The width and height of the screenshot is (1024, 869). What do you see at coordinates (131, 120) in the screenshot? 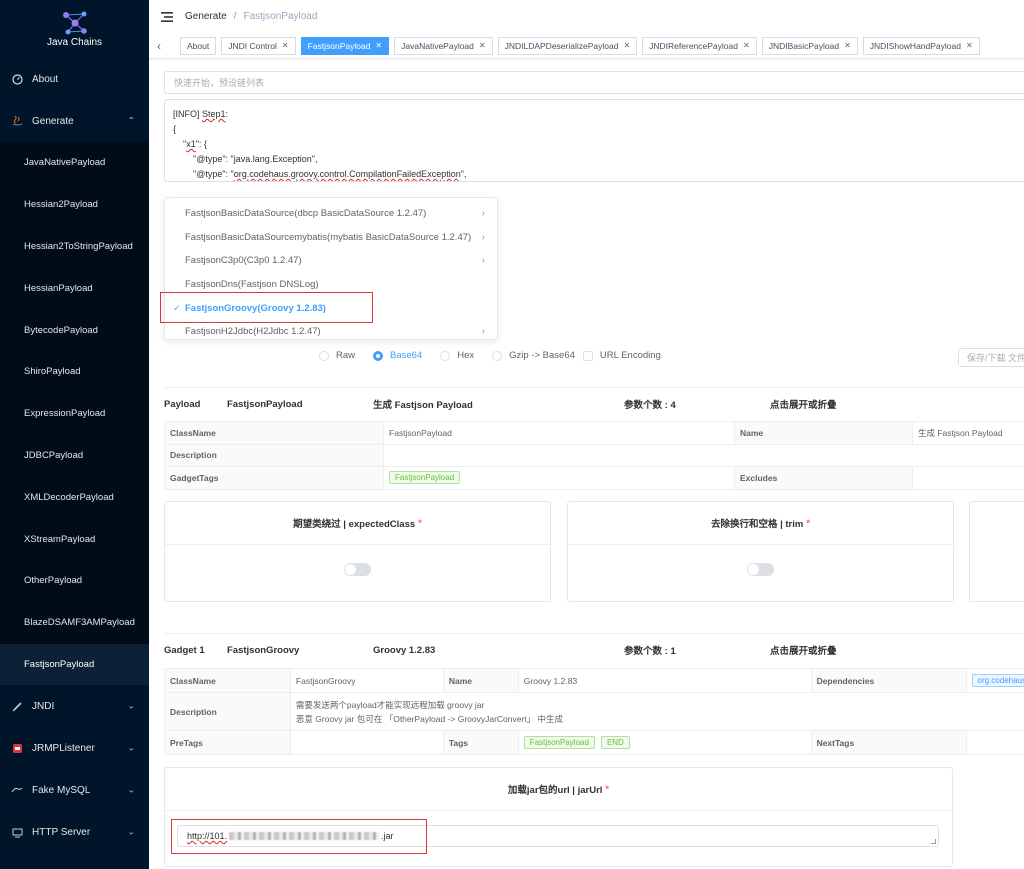
I see `chevron-up-icon: ⌃` at bounding box center [131, 120].